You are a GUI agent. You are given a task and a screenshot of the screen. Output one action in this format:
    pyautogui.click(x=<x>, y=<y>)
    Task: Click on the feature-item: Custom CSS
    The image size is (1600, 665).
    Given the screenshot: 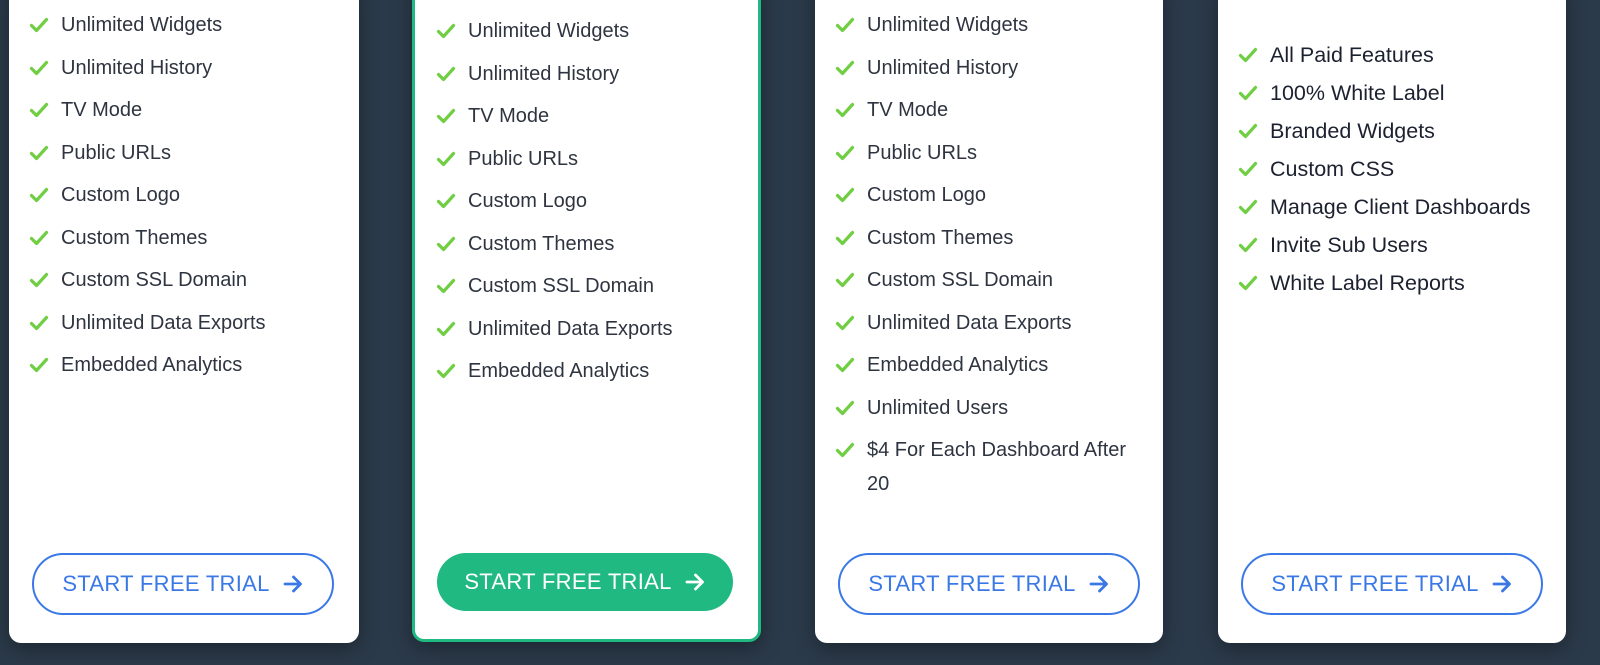 What is the action you would take?
    pyautogui.click(x=1395, y=169)
    